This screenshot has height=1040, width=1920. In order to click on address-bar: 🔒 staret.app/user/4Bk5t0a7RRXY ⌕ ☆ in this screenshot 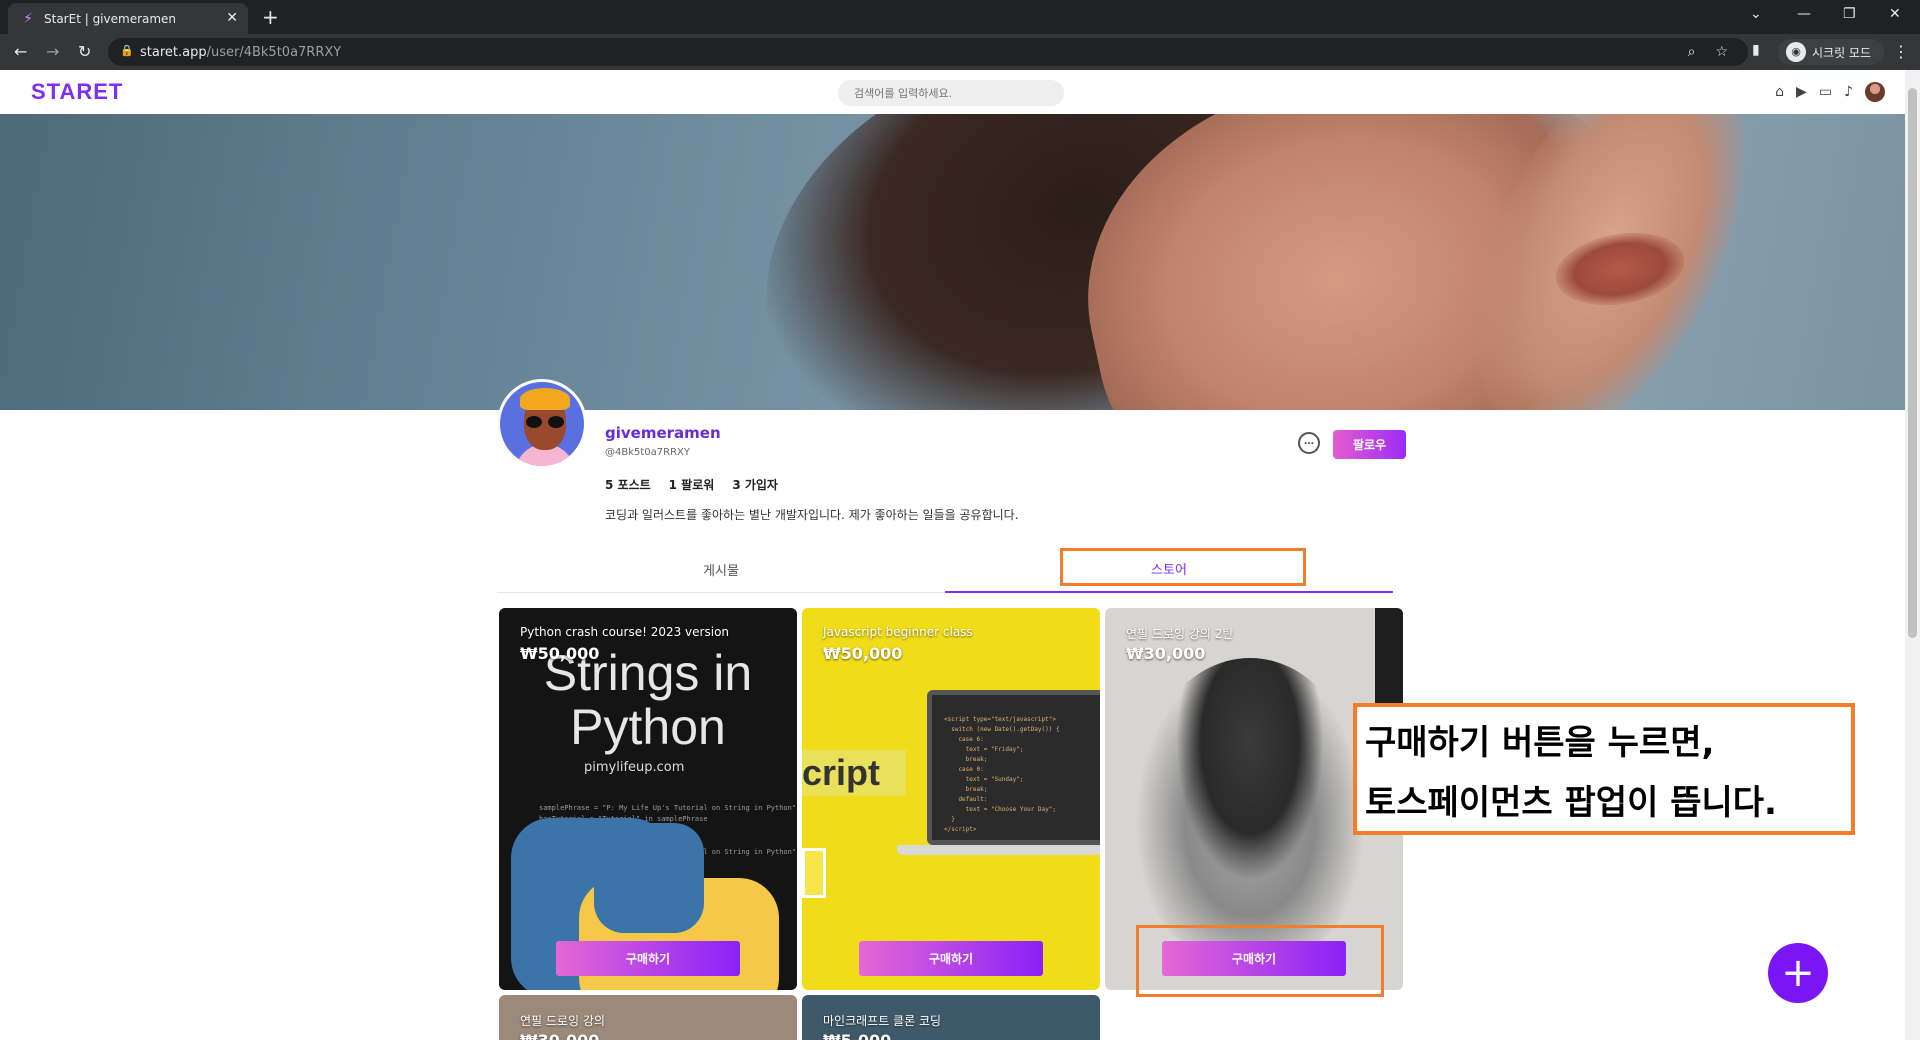, I will do `click(928, 52)`.